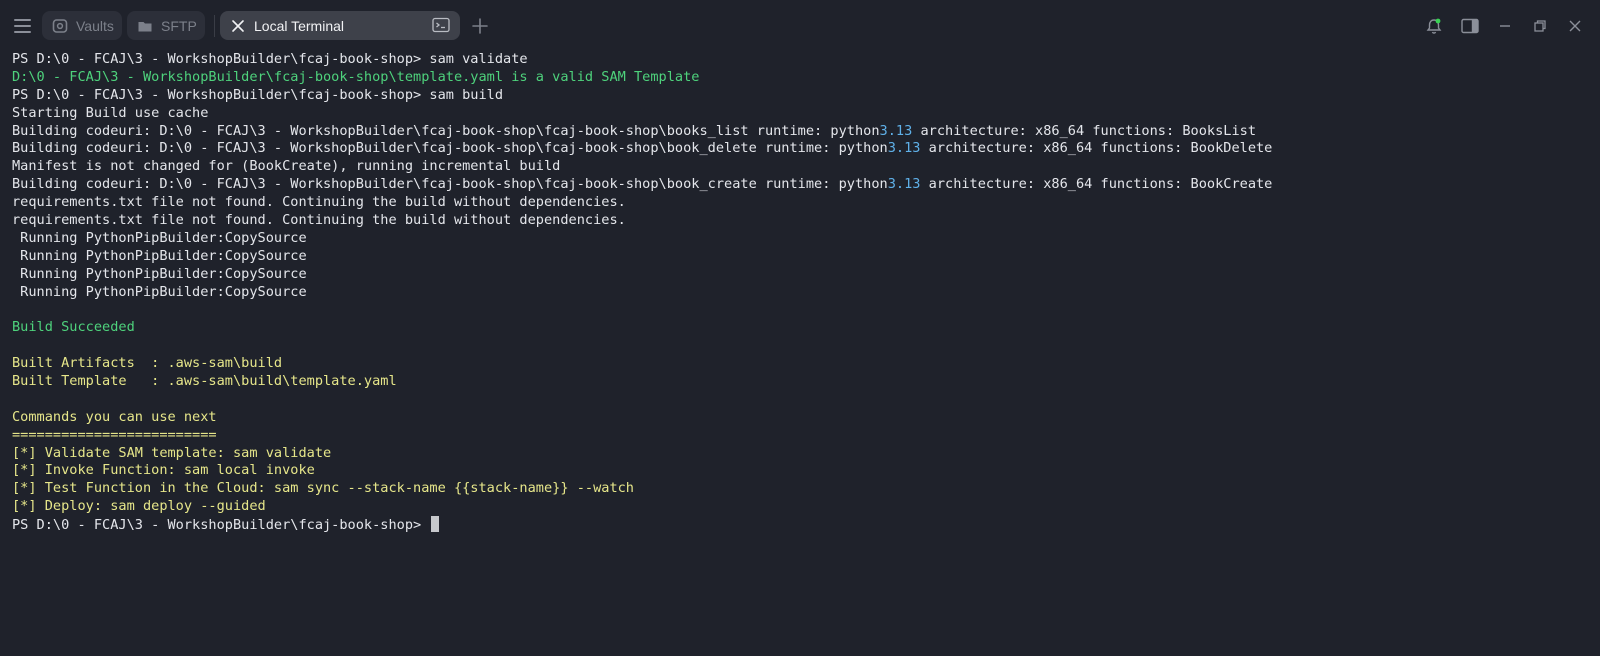 The width and height of the screenshot is (1600, 656). Describe the element at coordinates (73, 327) in the screenshot. I see `terminal-line: Build Succeeded` at that location.